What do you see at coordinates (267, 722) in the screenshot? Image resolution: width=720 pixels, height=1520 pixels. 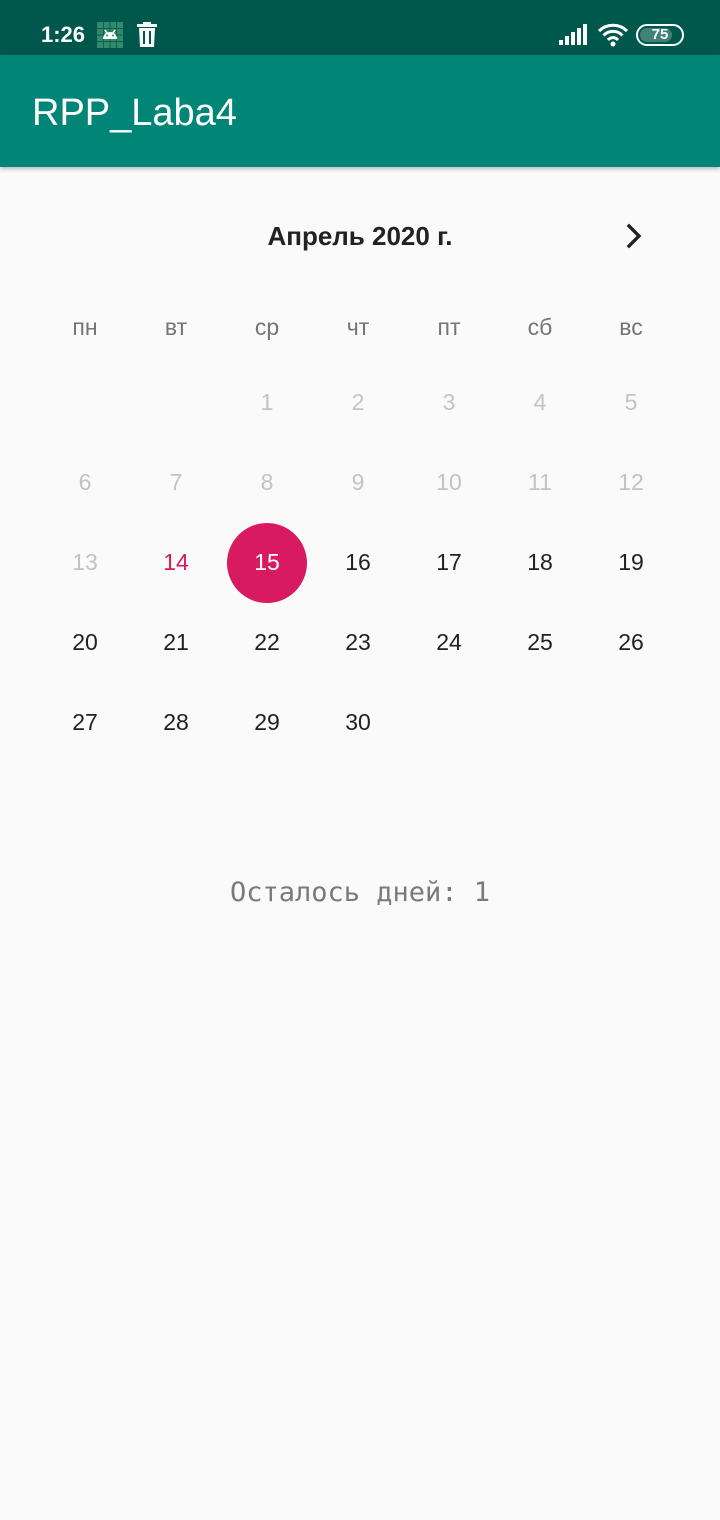 I see `calendar-day: 29` at bounding box center [267, 722].